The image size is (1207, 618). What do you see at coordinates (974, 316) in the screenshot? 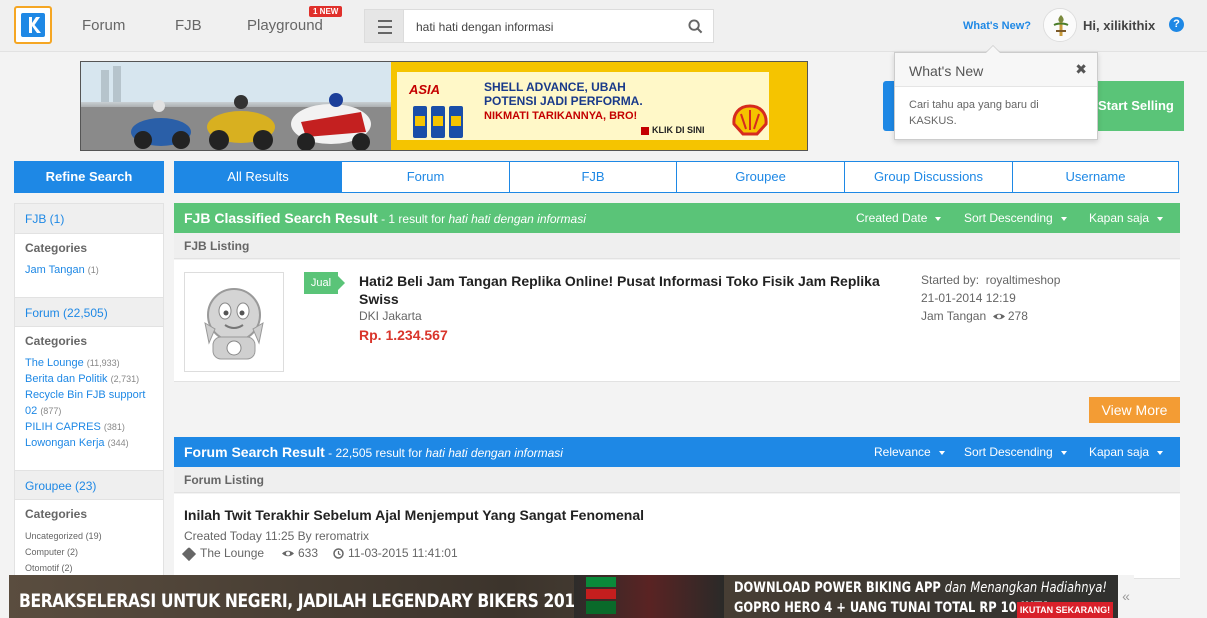
I see `listing-category-views: Jam Tangan 278` at bounding box center [974, 316].